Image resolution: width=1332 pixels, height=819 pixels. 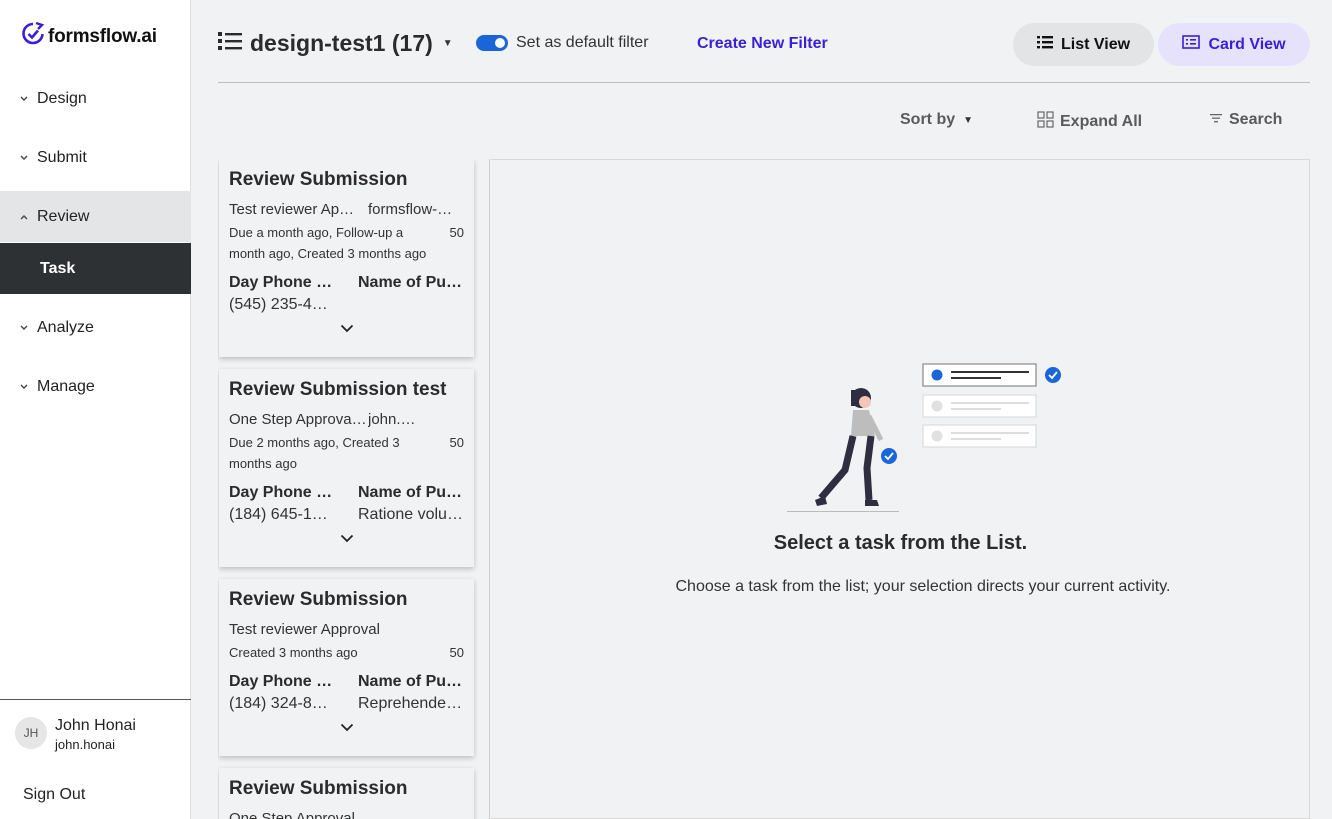 I want to click on sort-by-button: Sort by ▼, so click(x=936, y=120).